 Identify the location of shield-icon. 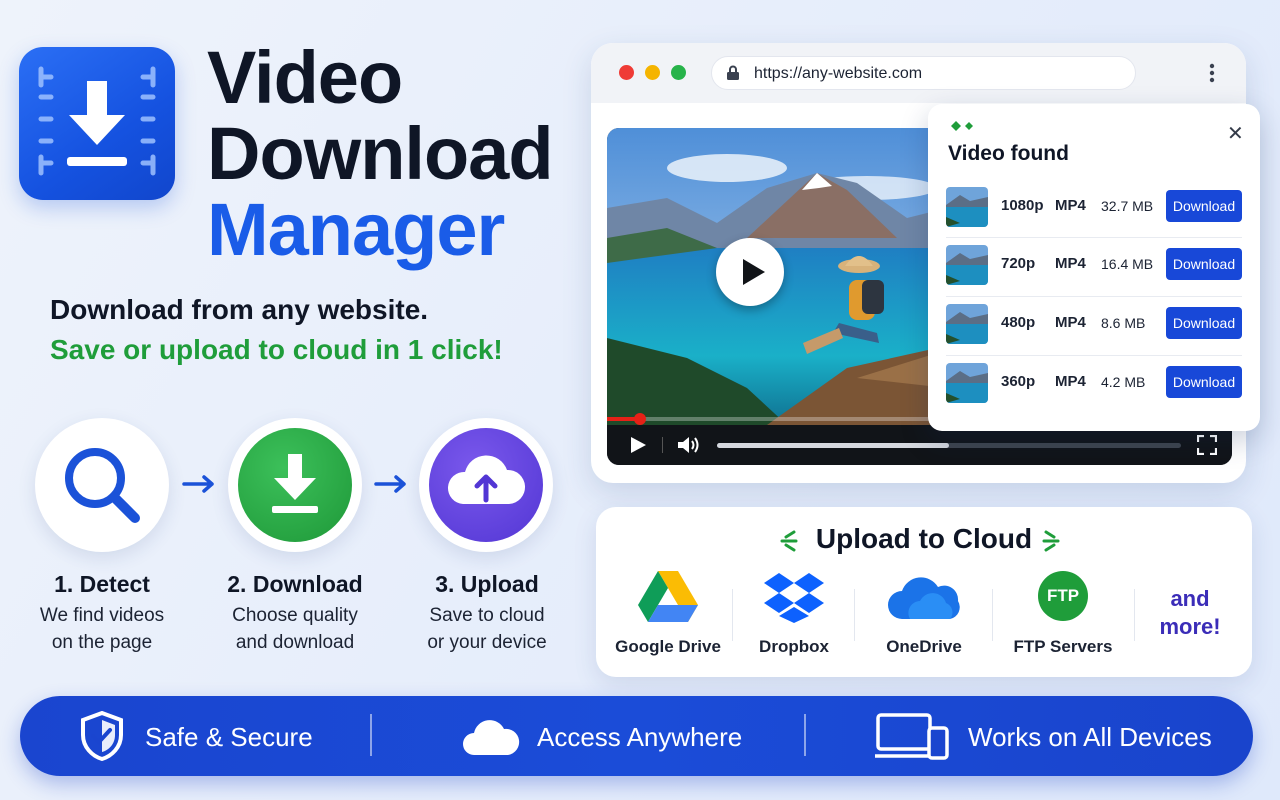
(102, 736).